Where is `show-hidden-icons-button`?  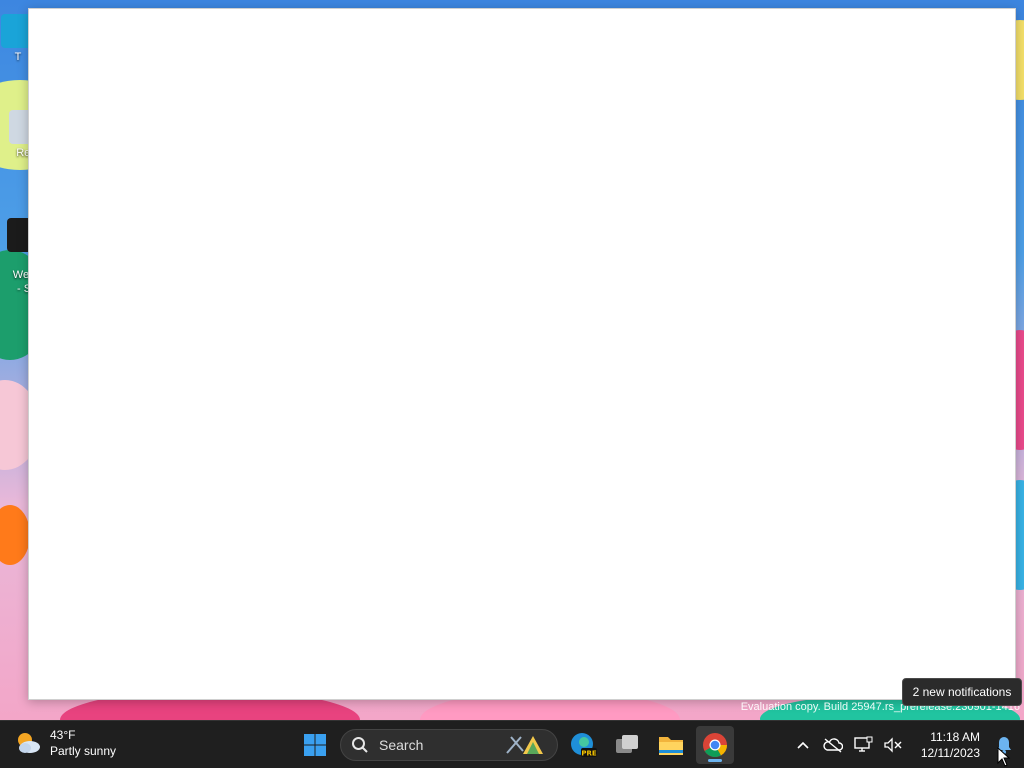
show-hidden-icons-button is located at coordinates (803, 745).